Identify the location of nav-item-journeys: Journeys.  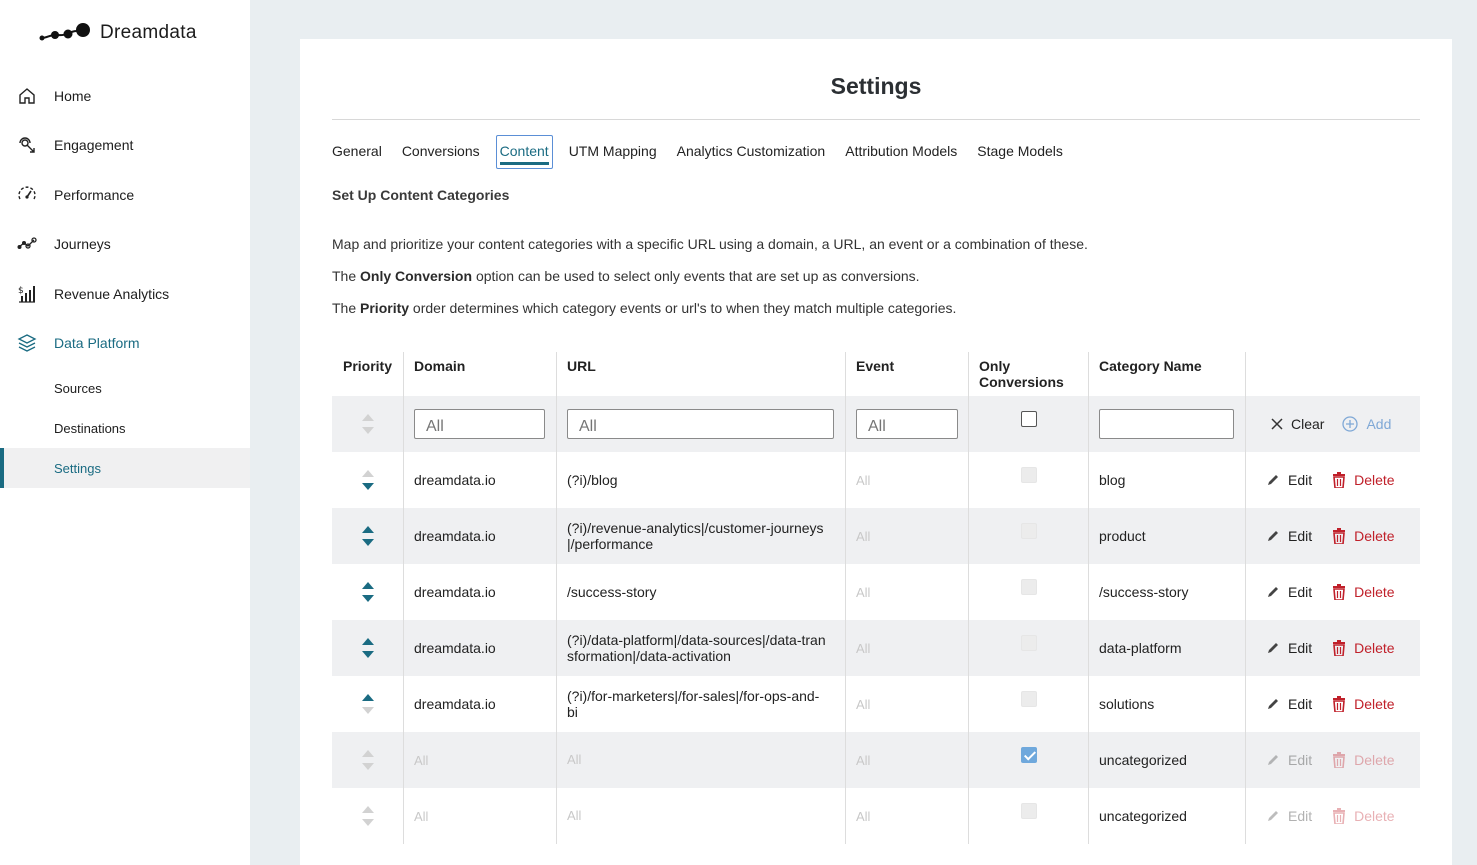
(125, 244).